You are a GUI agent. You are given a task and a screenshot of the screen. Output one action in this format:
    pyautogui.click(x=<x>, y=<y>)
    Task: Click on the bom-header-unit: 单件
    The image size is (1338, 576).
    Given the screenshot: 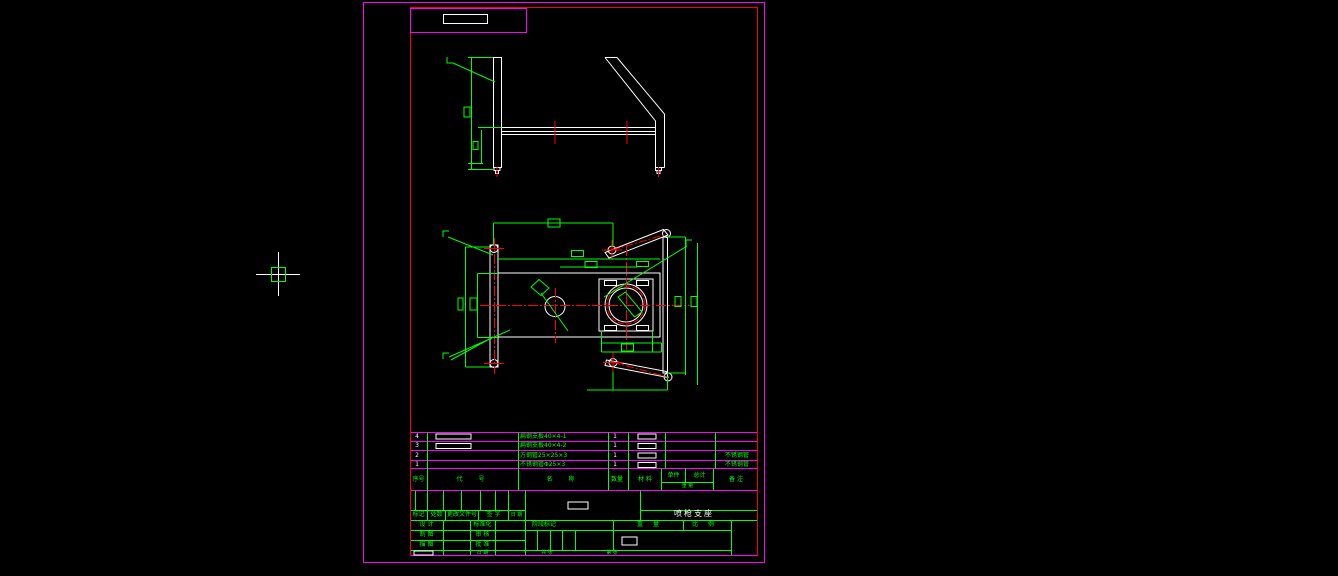 What is the action you would take?
    pyautogui.click(x=673, y=475)
    